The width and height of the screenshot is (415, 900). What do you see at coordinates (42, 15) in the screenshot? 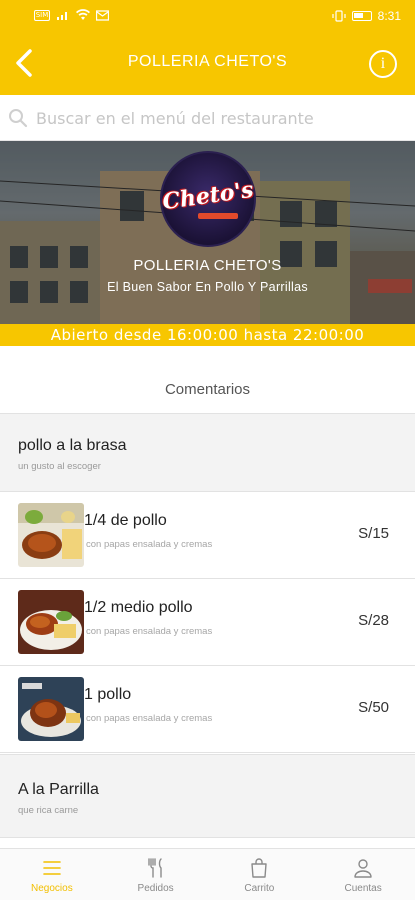
I see `sim-icon: SIM` at bounding box center [42, 15].